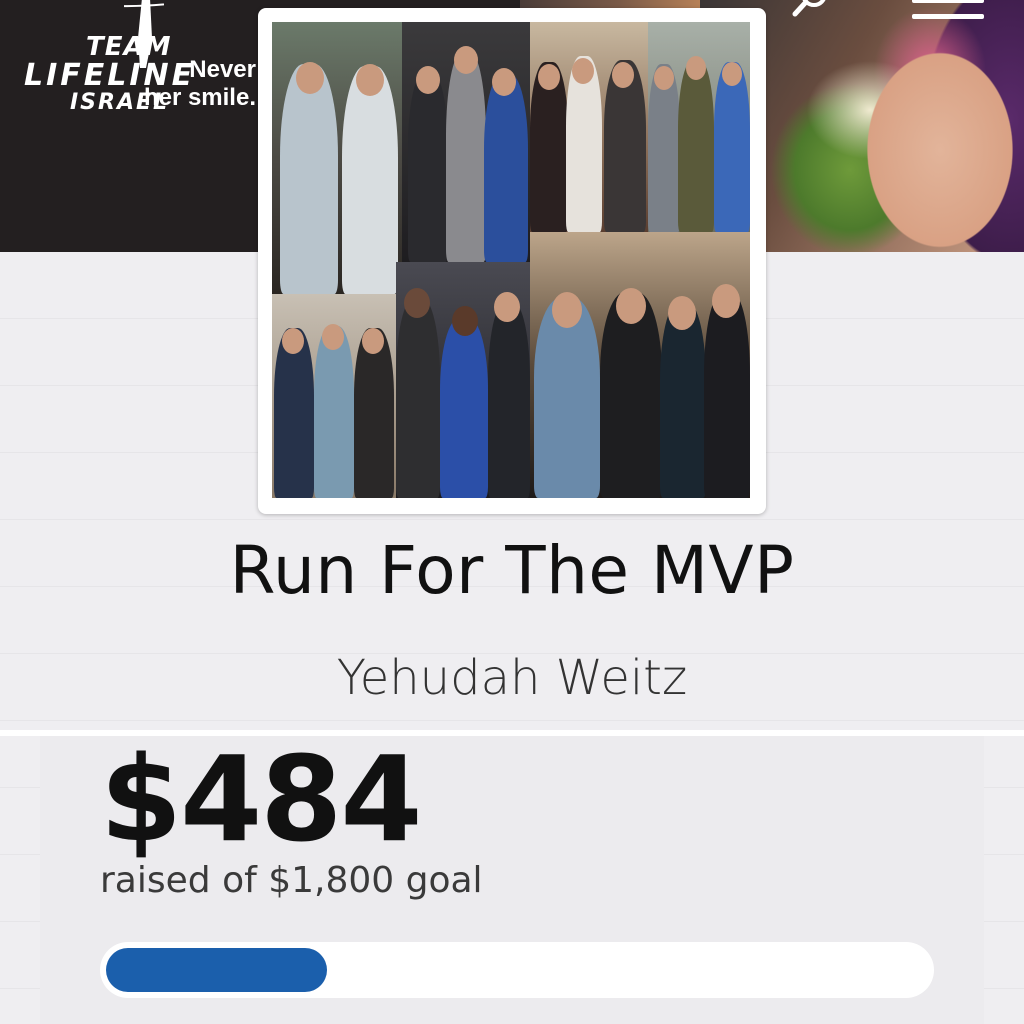 The width and height of the screenshot is (1024, 1024). I want to click on progress-bar-fill, so click(216, 970).